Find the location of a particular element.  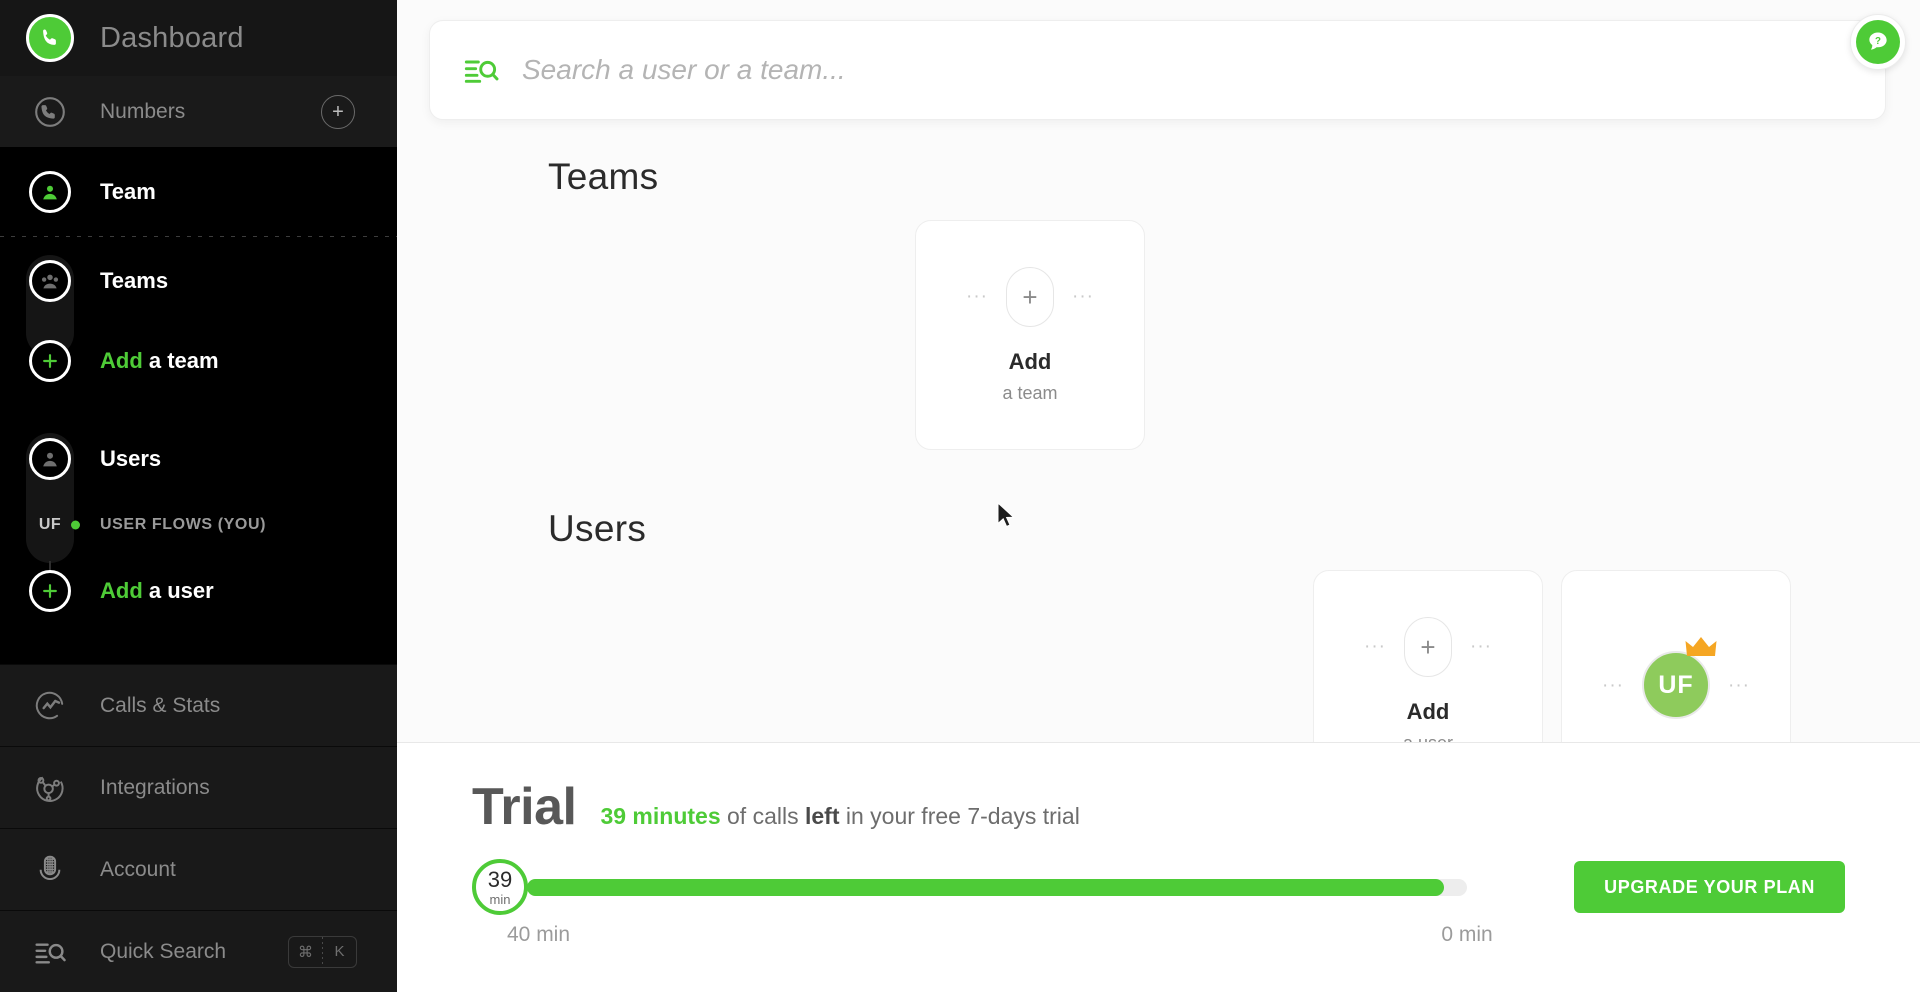

sidebar-item-label: Account is located at coordinates (138, 869).